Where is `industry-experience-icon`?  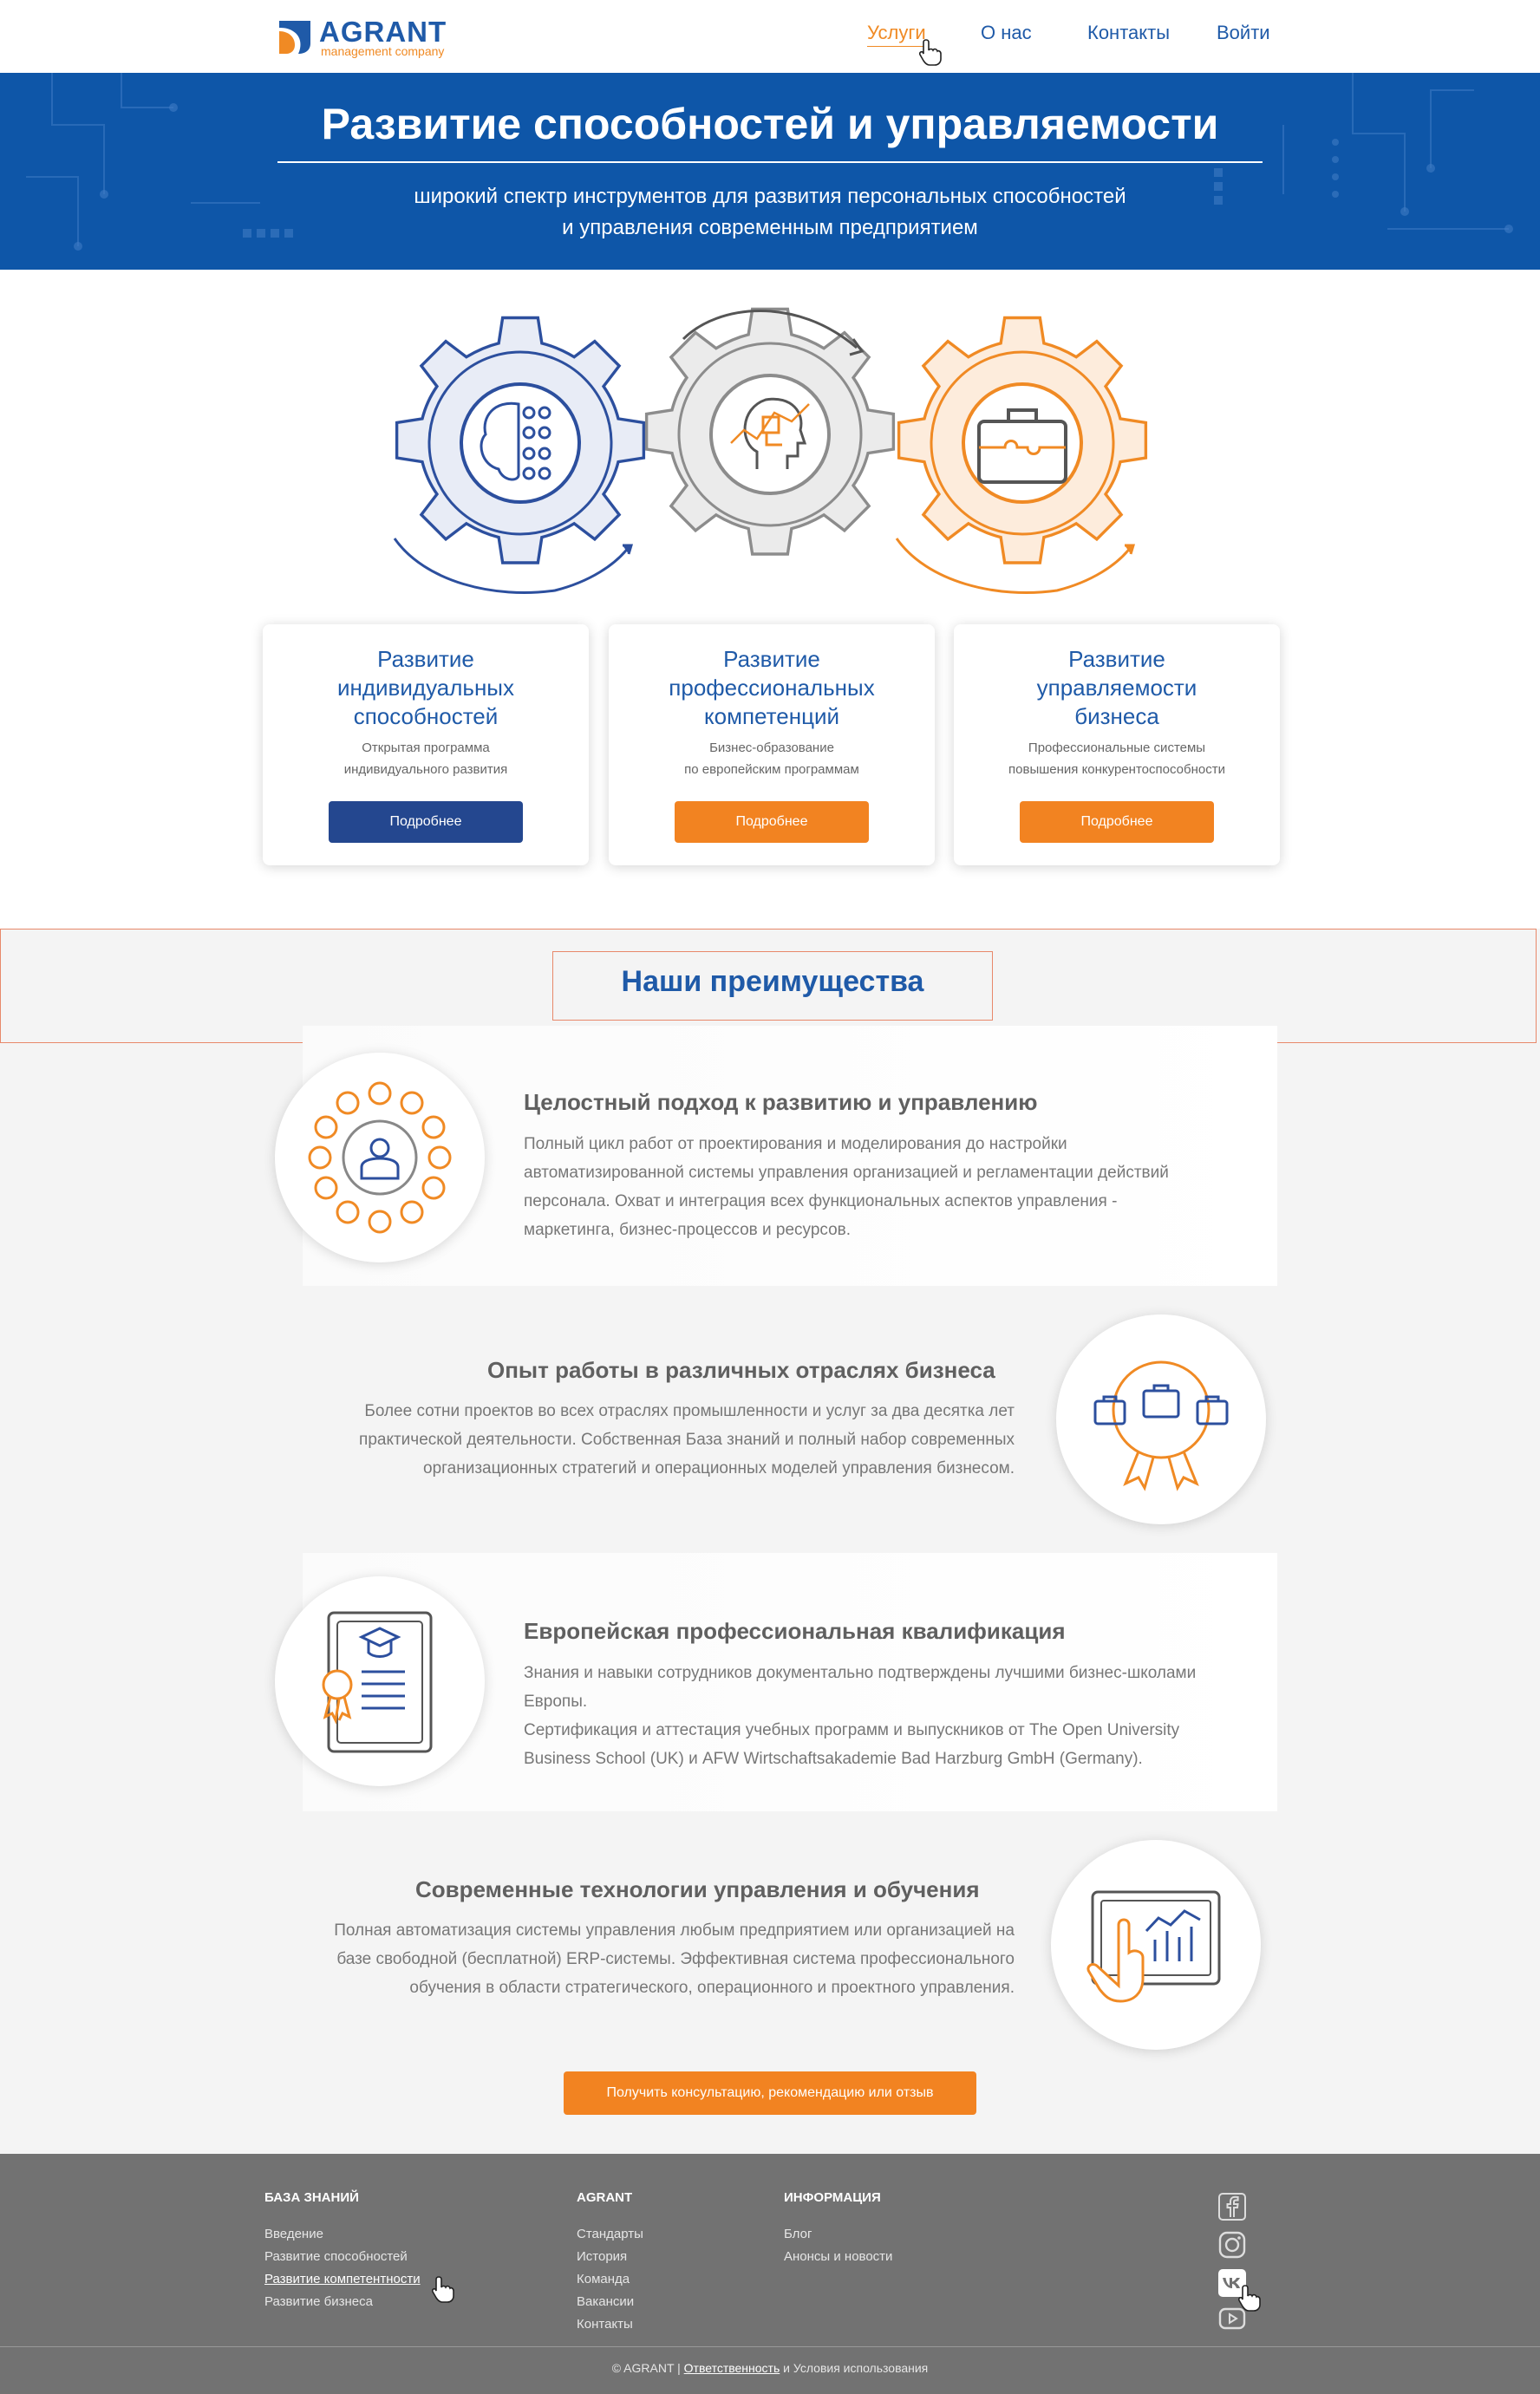 industry-experience-icon is located at coordinates (1161, 1425).